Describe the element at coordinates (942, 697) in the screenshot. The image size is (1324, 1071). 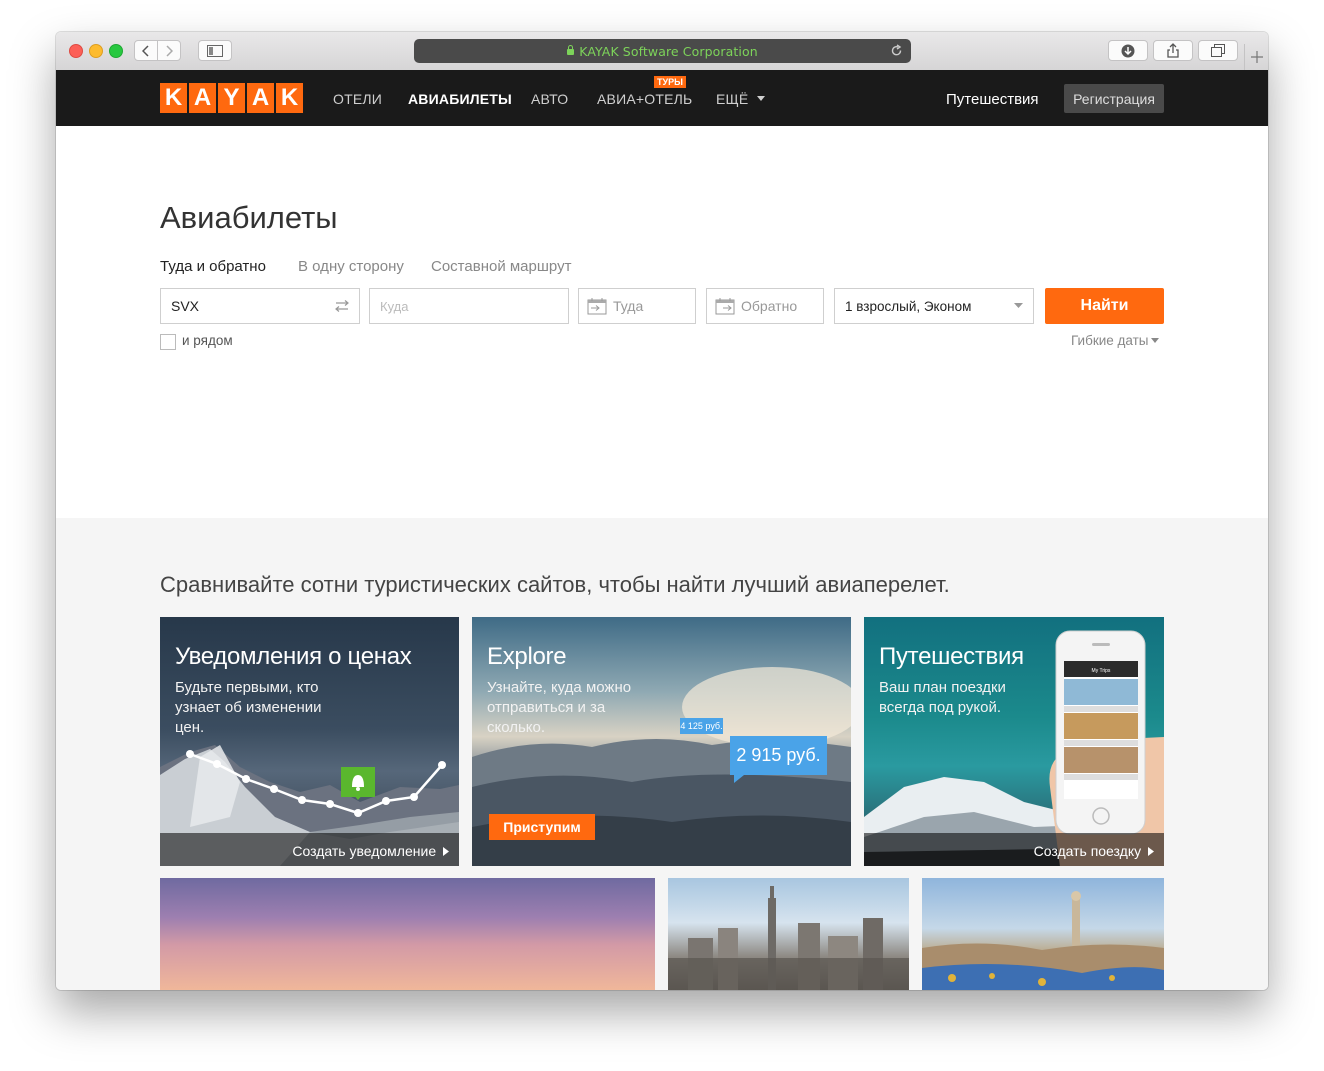
I see `trips-desc: Ваш план поездки всегда под рукой.` at that location.